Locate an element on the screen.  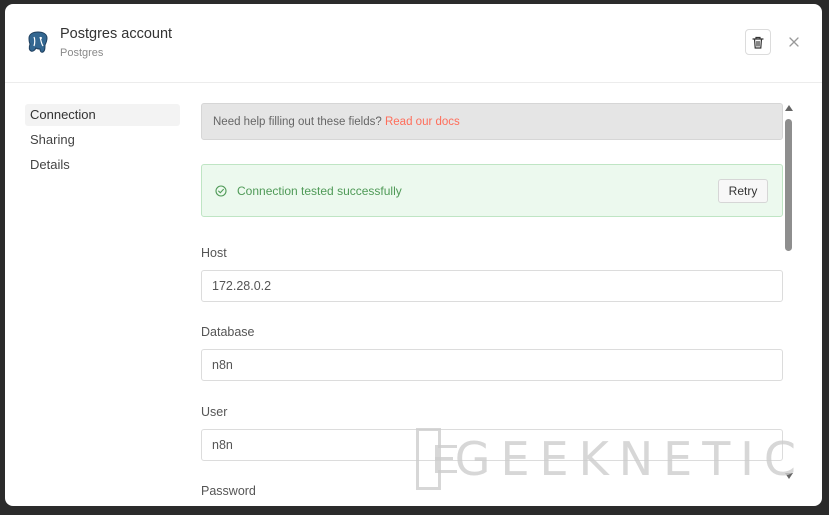
content-scrollbar is located at coordinates (789, 293).